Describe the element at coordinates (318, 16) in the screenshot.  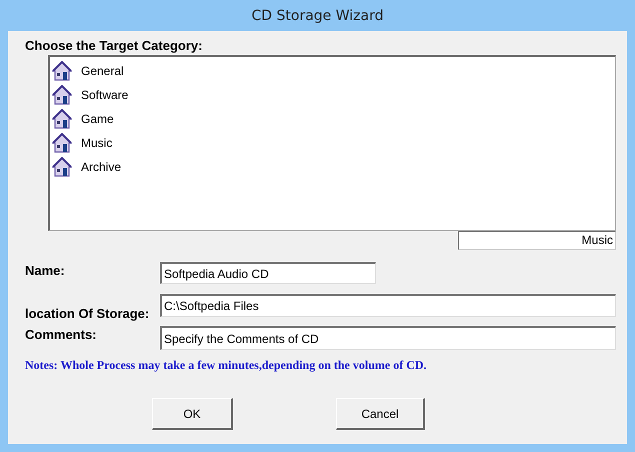
I see `window-title: CD Storage Wizard` at that location.